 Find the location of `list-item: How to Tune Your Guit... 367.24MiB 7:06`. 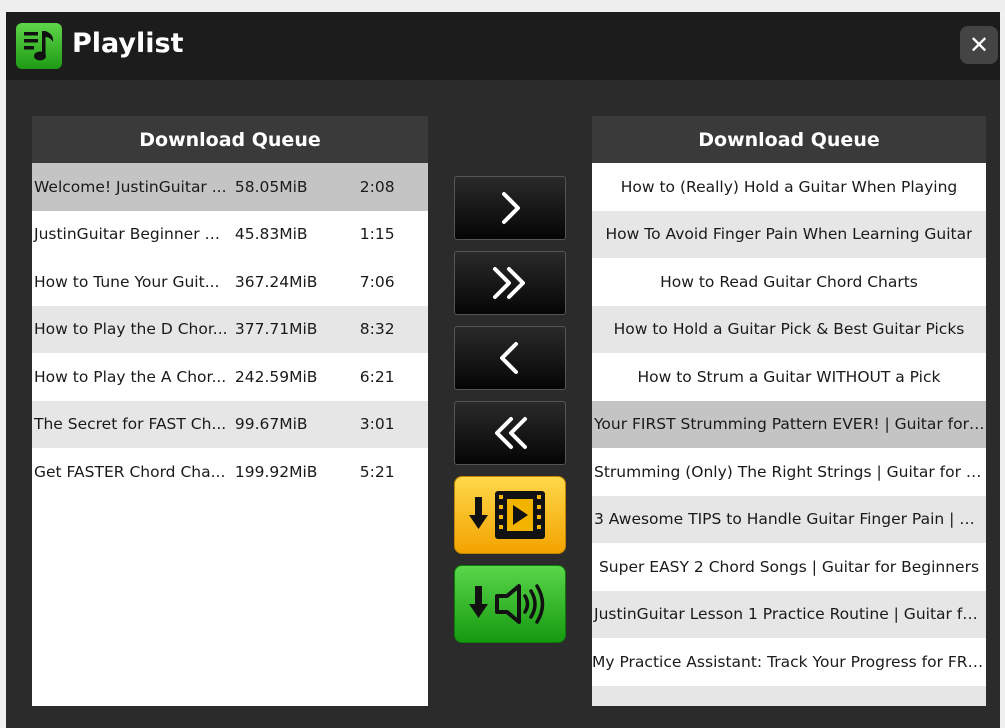

list-item: How to Tune Your Guit... 367.24MiB 7:06 is located at coordinates (230, 282).